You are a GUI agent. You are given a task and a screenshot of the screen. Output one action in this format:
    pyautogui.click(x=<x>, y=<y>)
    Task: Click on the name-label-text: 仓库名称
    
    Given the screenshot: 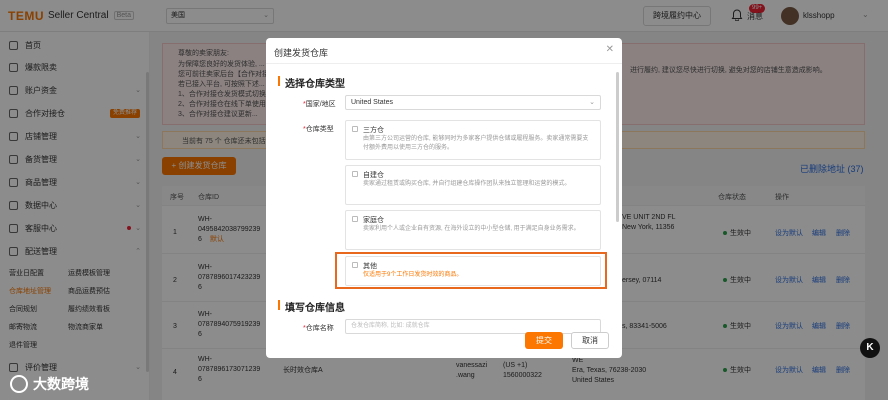 What is the action you would take?
    pyautogui.click(x=319, y=328)
    